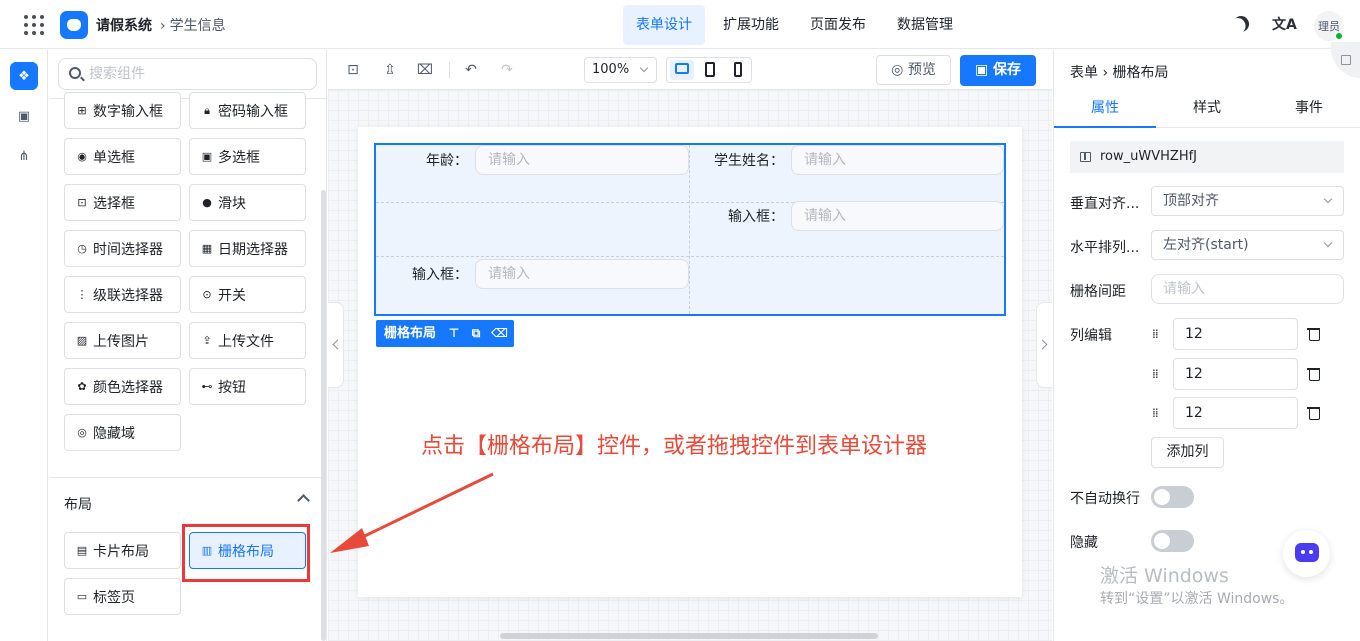 This screenshot has width=1360, height=641. Describe the element at coordinates (163, 26) in the screenshot. I see `chevron-right-icon: ›` at that location.